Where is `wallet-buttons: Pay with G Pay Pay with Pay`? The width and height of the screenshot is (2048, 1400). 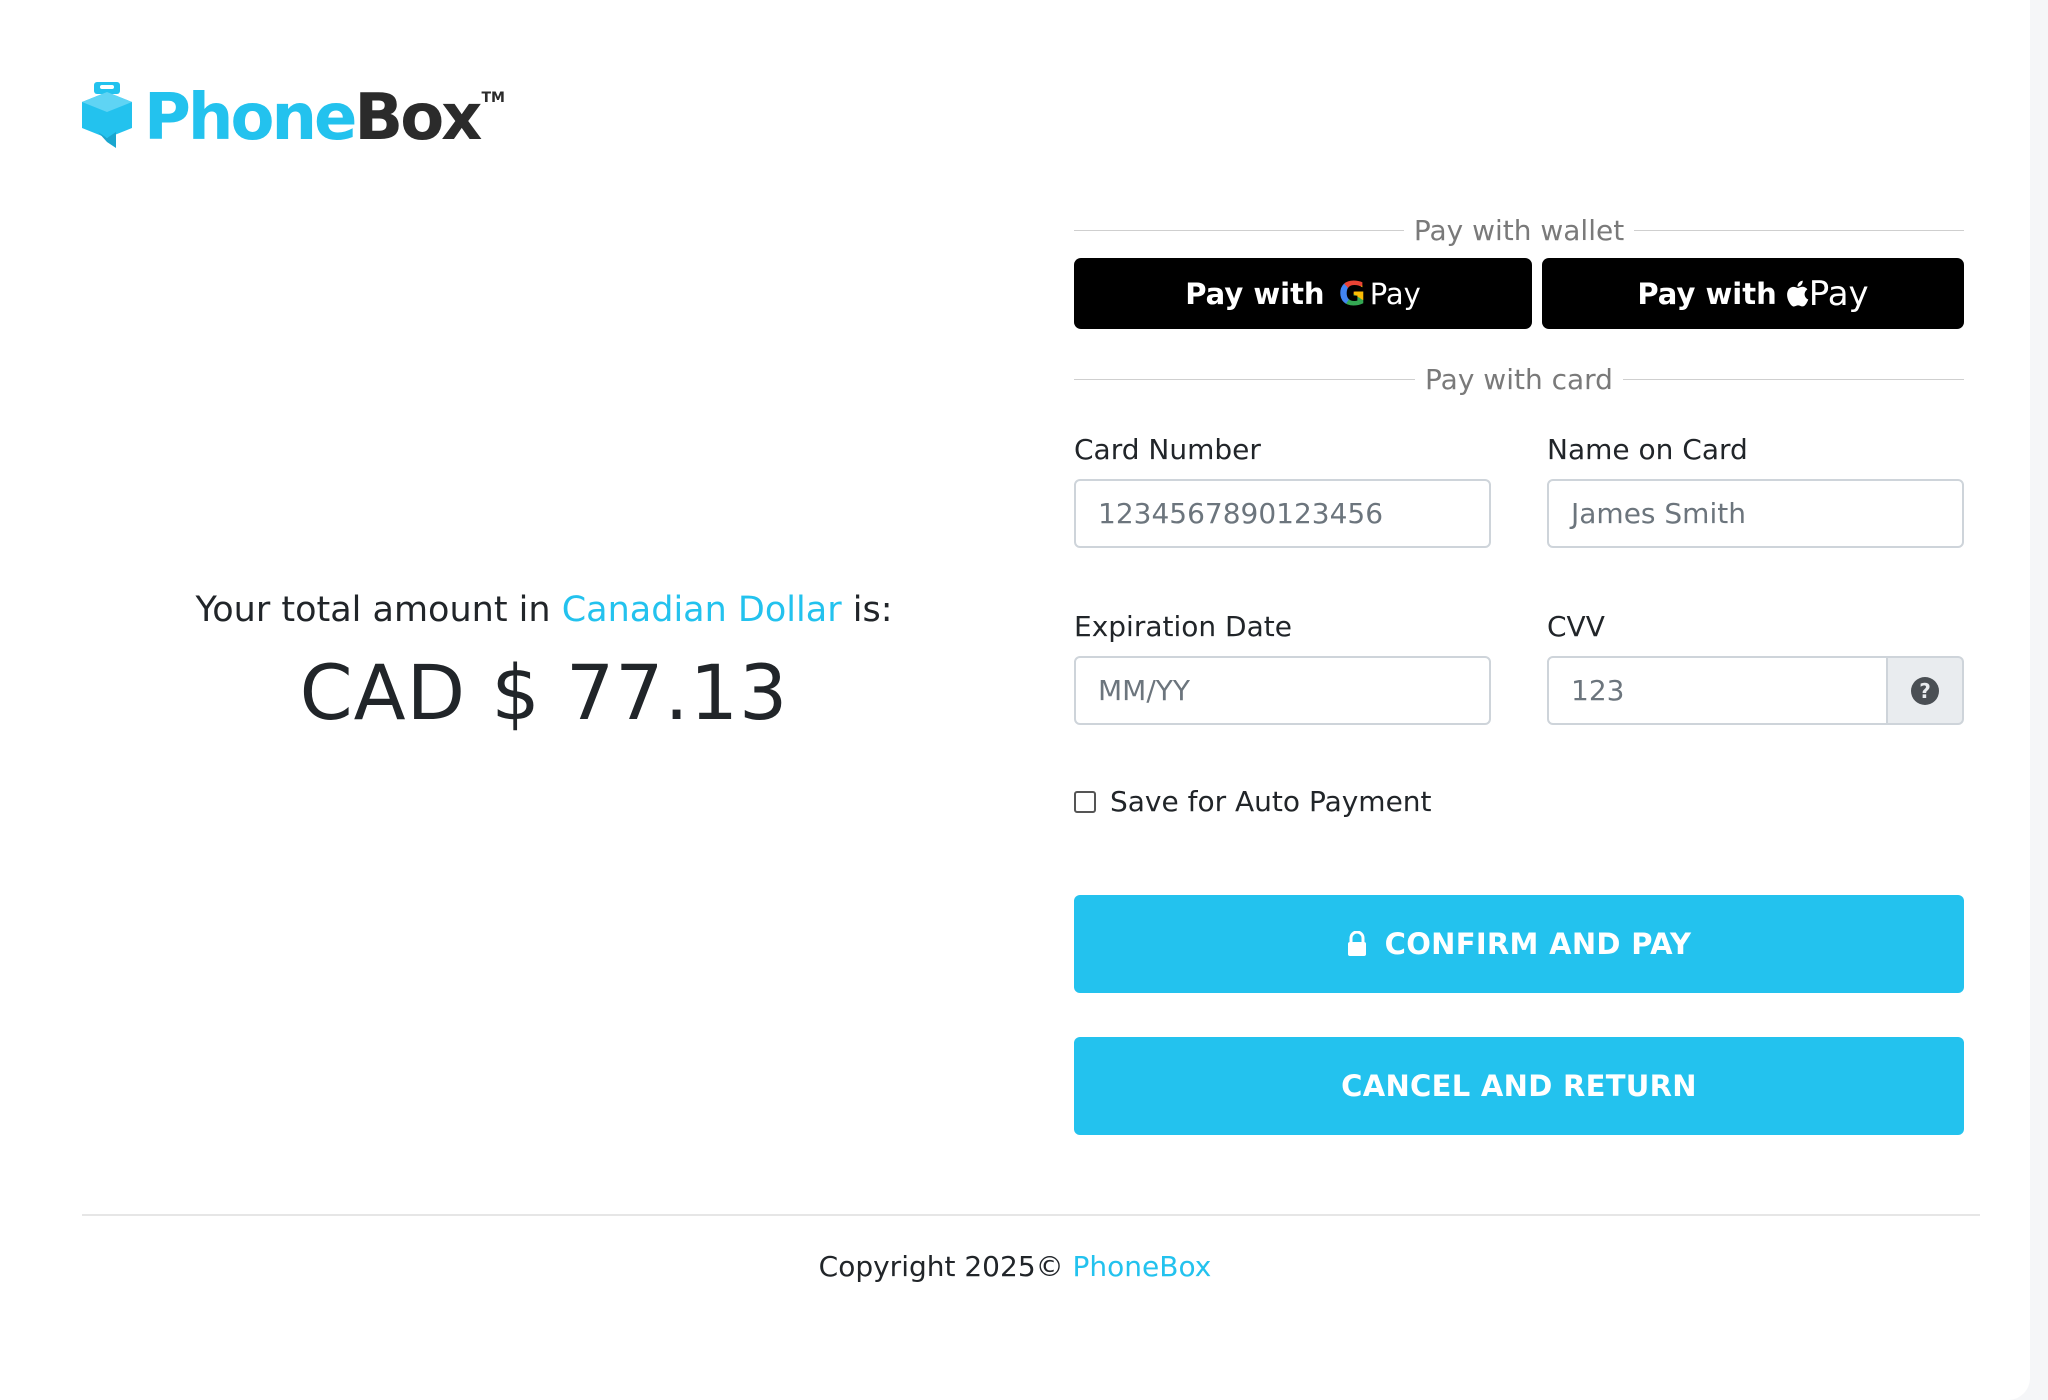
wallet-buttons: Pay with G Pay Pay with Pay is located at coordinates (1519, 293).